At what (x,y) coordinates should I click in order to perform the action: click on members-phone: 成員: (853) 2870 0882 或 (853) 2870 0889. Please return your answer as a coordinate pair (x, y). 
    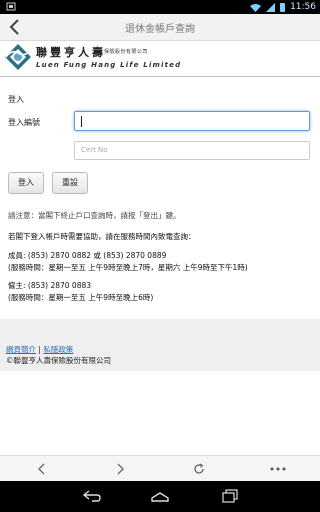
    Looking at the image, I should click on (87, 255).